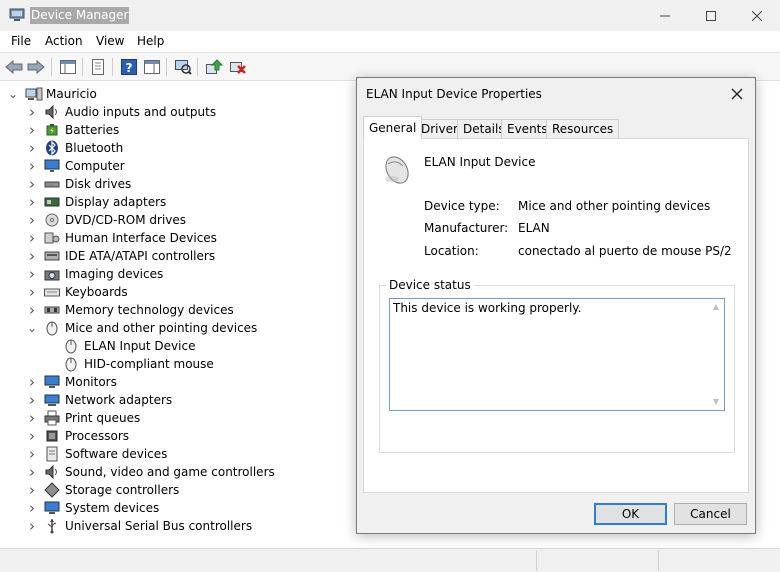 The width and height of the screenshot is (780, 572). Describe the element at coordinates (152, 67) in the screenshot. I see `action-pane-icon` at that location.